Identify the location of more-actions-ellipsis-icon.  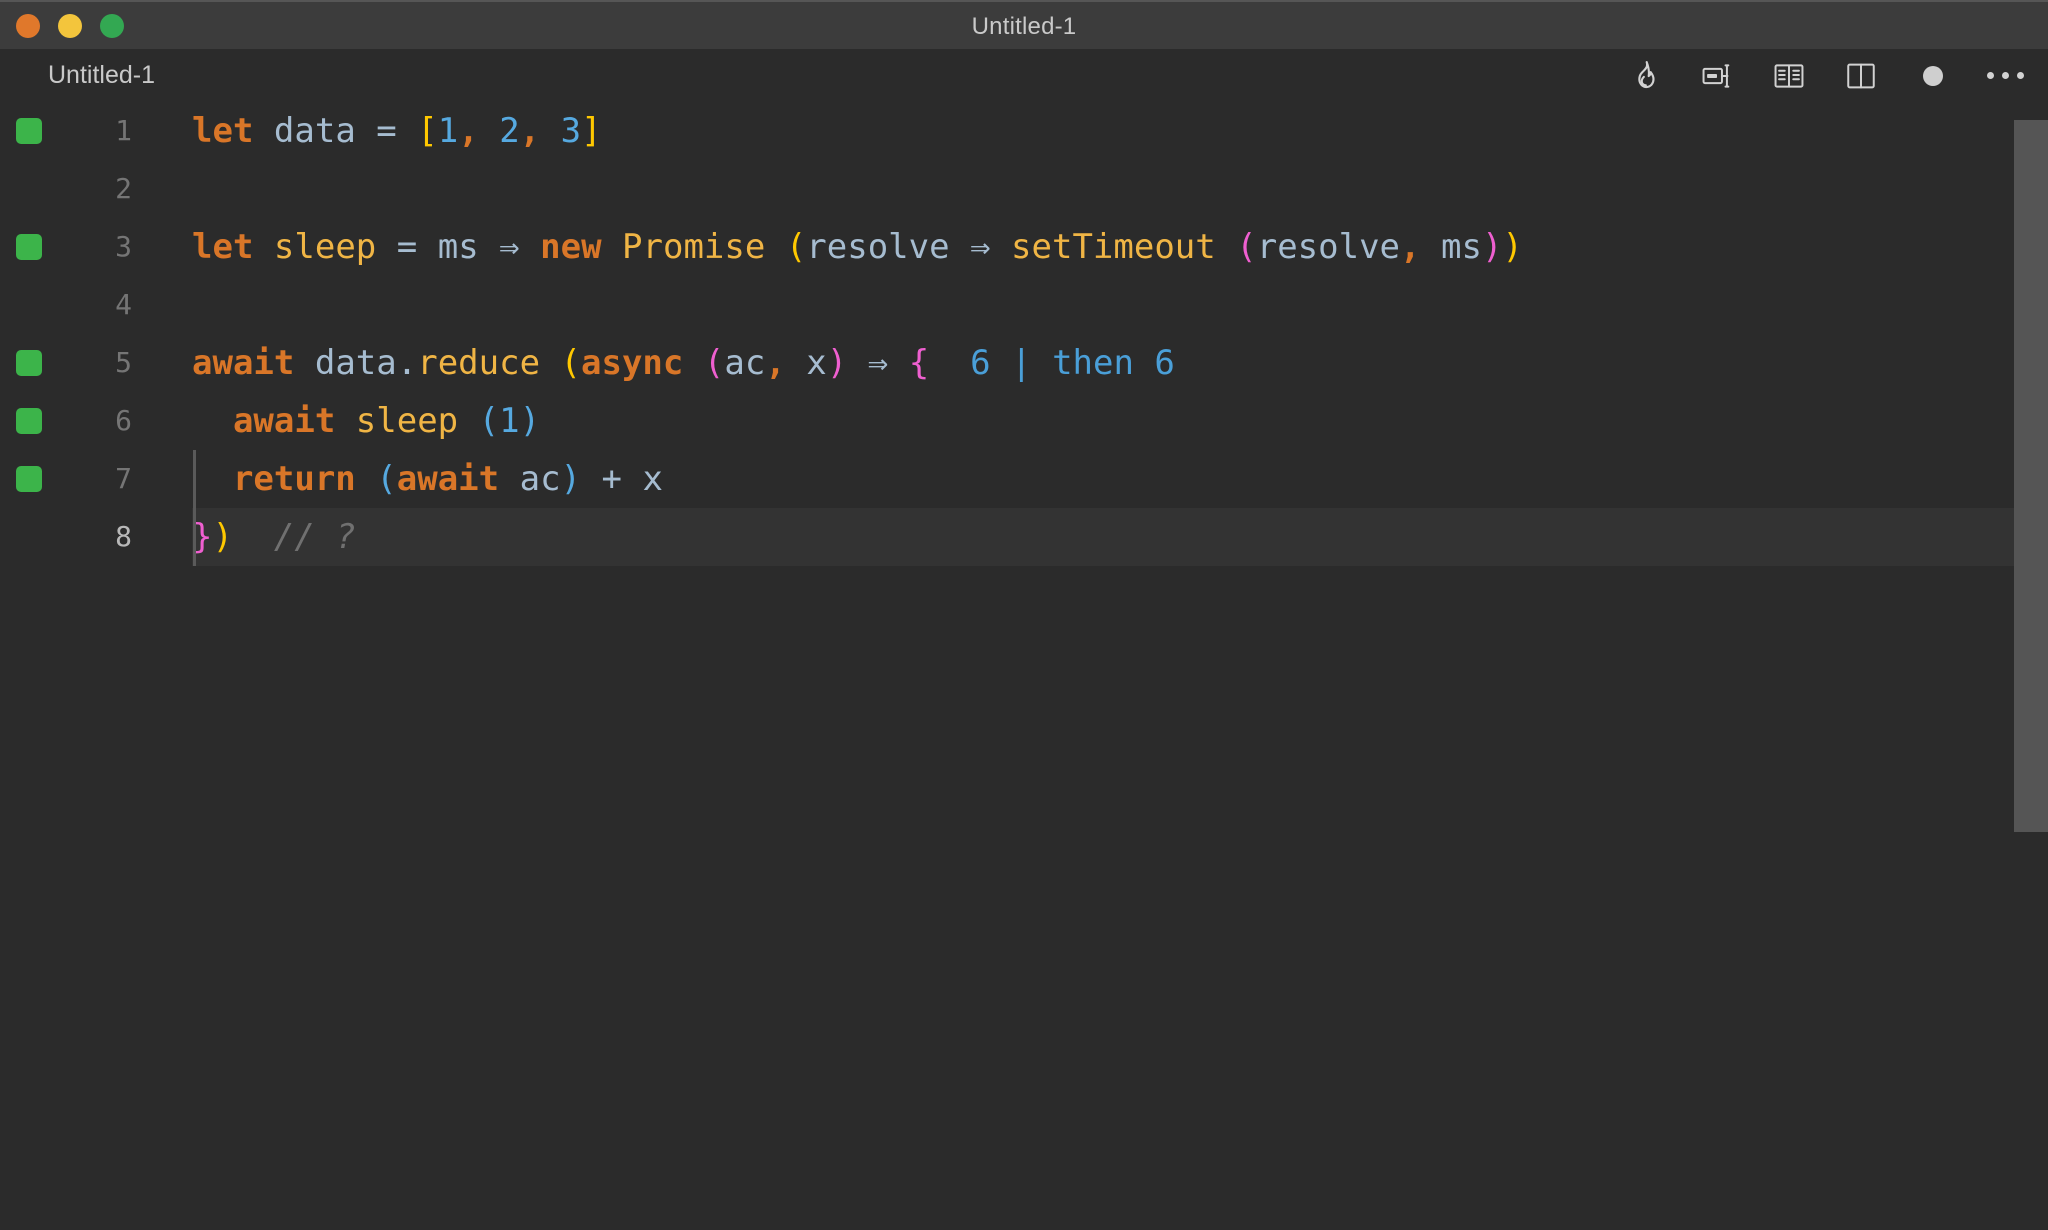
(2005, 76).